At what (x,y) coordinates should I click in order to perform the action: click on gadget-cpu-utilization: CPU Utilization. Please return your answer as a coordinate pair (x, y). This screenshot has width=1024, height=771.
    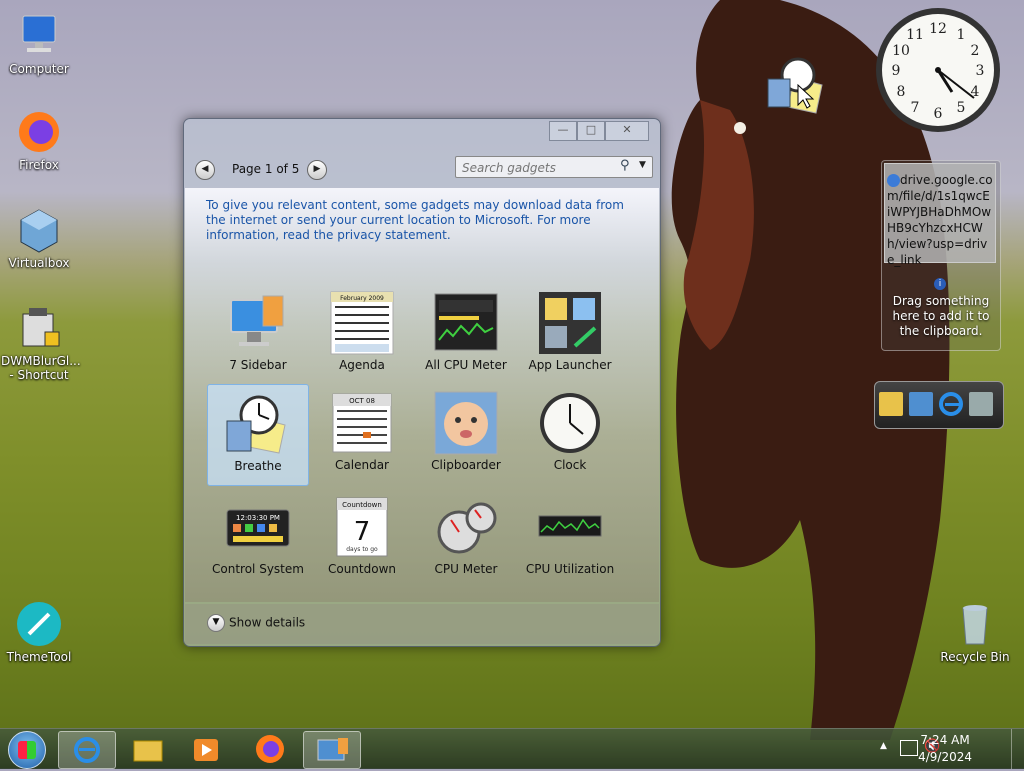
    Looking at the image, I should click on (570, 538).